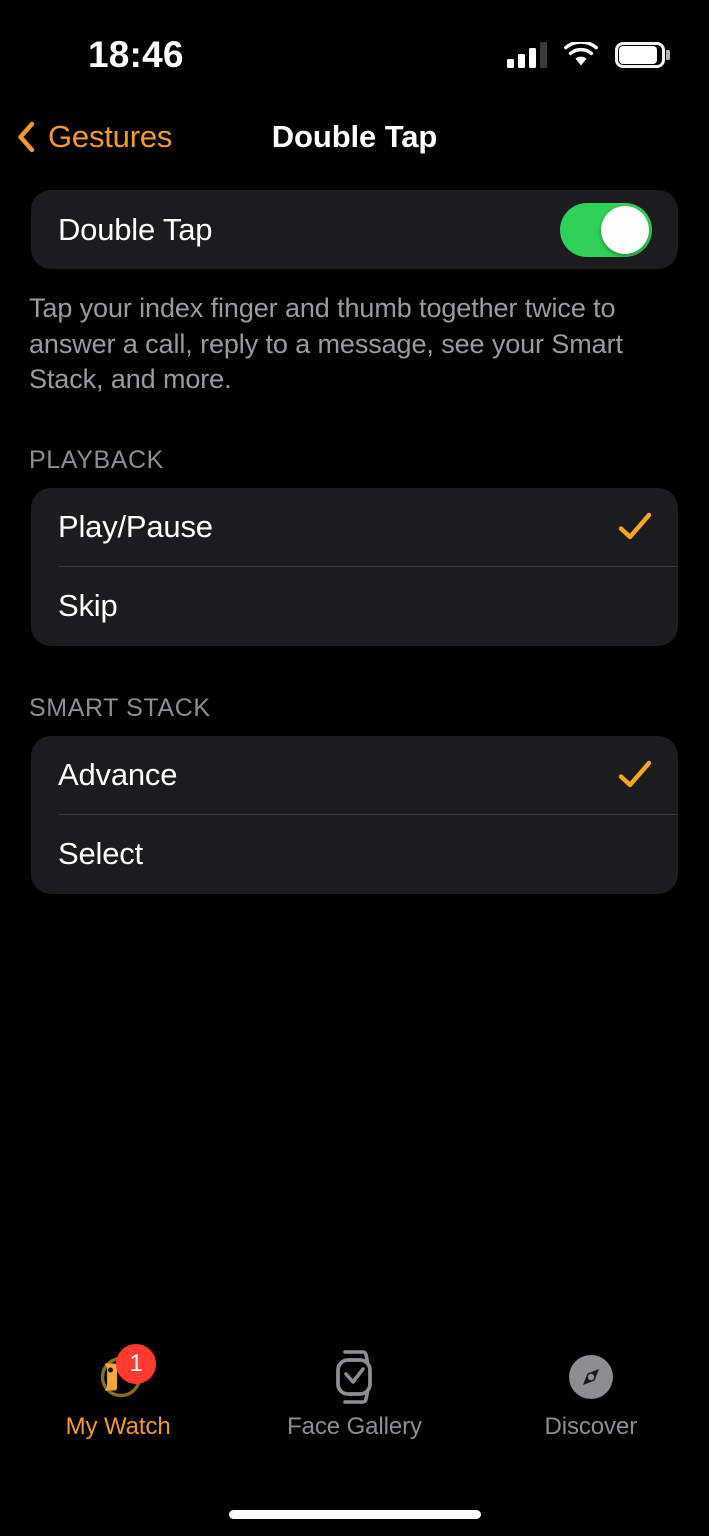  Describe the element at coordinates (354, 50) in the screenshot. I see `status-bar: 18:46` at that location.